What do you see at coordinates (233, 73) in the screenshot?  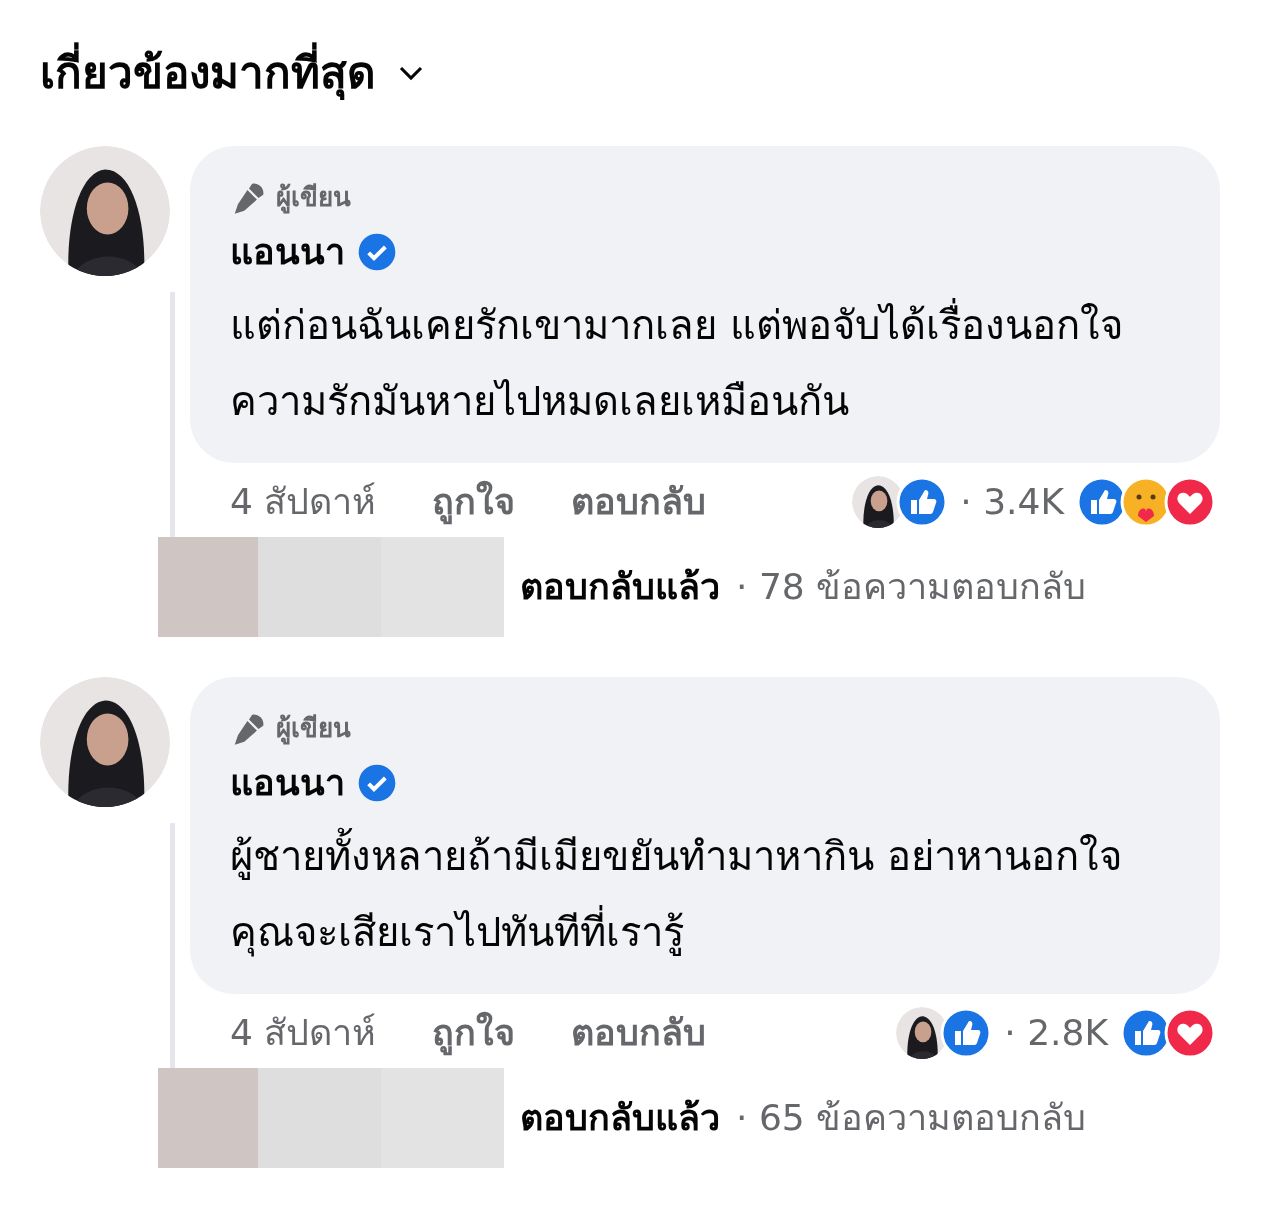 I see `sort-dropdown: เกี่ยวข้องมากที่สุด` at bounding box center [233, 73].